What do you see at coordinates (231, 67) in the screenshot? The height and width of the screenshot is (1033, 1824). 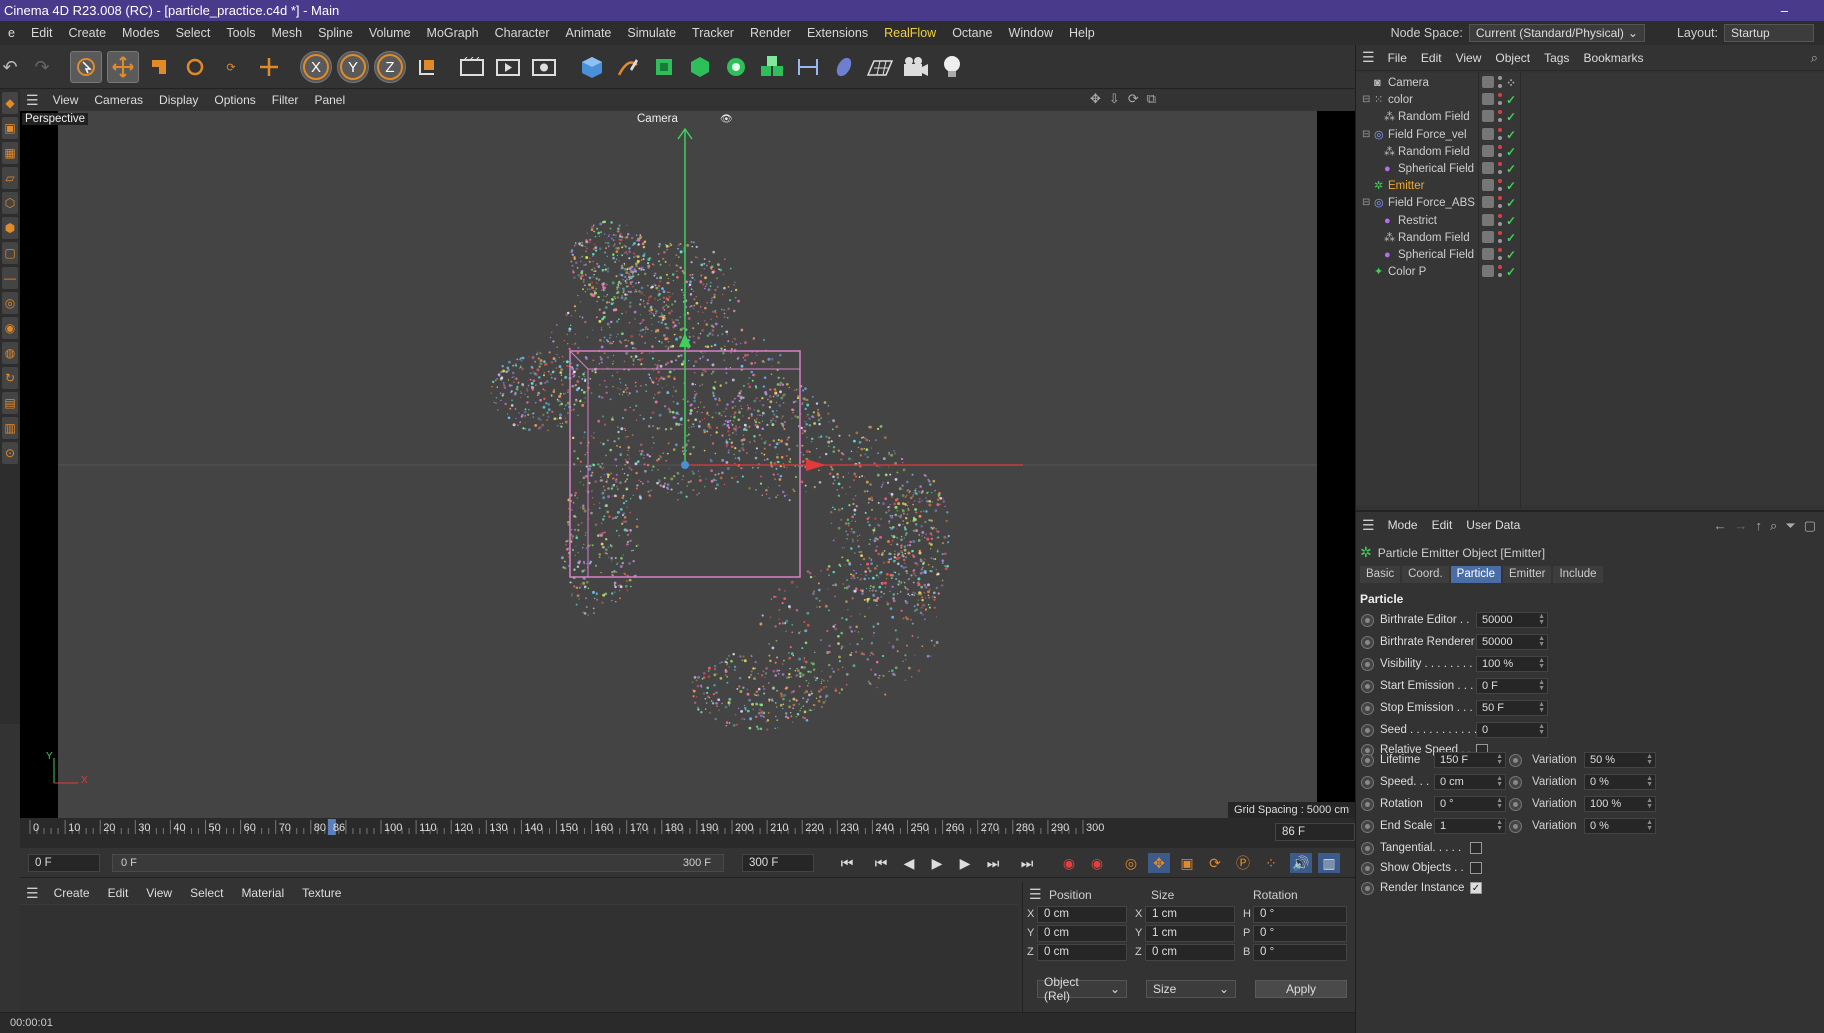 I see `recent-tool-icon: ⟳` at bounding box center [231, 67].